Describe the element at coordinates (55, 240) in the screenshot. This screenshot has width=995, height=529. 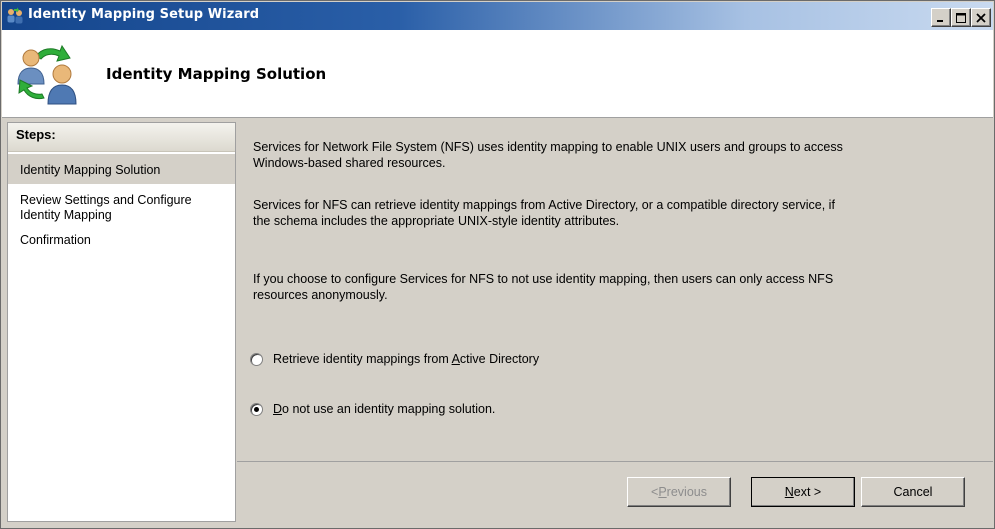
I see `step-confirmation: Confirmation` at that location.